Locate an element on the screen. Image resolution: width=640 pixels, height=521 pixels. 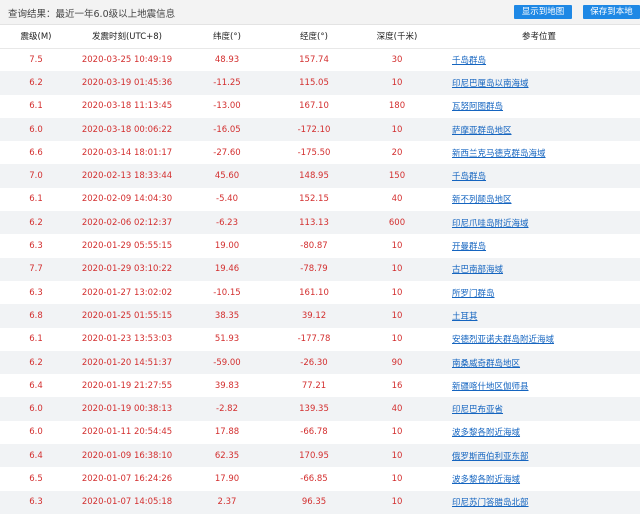
location-link: 印尼巴厘岛以南海域 is located at coordinates (490, 84).